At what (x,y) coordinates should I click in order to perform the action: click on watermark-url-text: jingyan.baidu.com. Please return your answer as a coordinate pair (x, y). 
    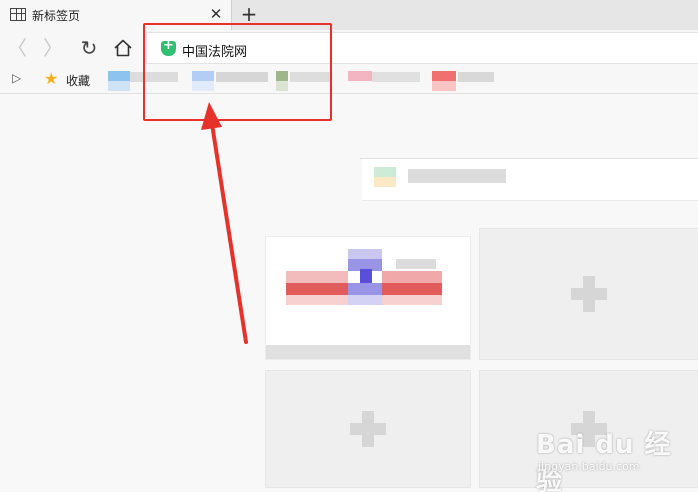
    Looking at the image, I should click on (589, 466).